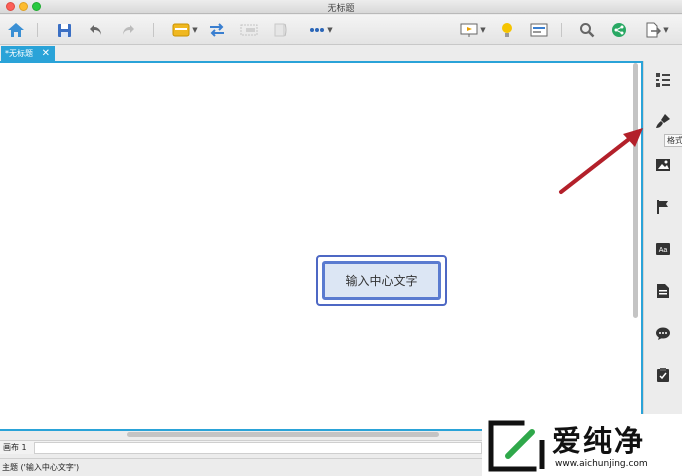 The width and height of the screenshot is (682, 476). What do you see at coordinates (663, 165) in the screenshot?
I see `image-icon` at bounding box center [663, 165].